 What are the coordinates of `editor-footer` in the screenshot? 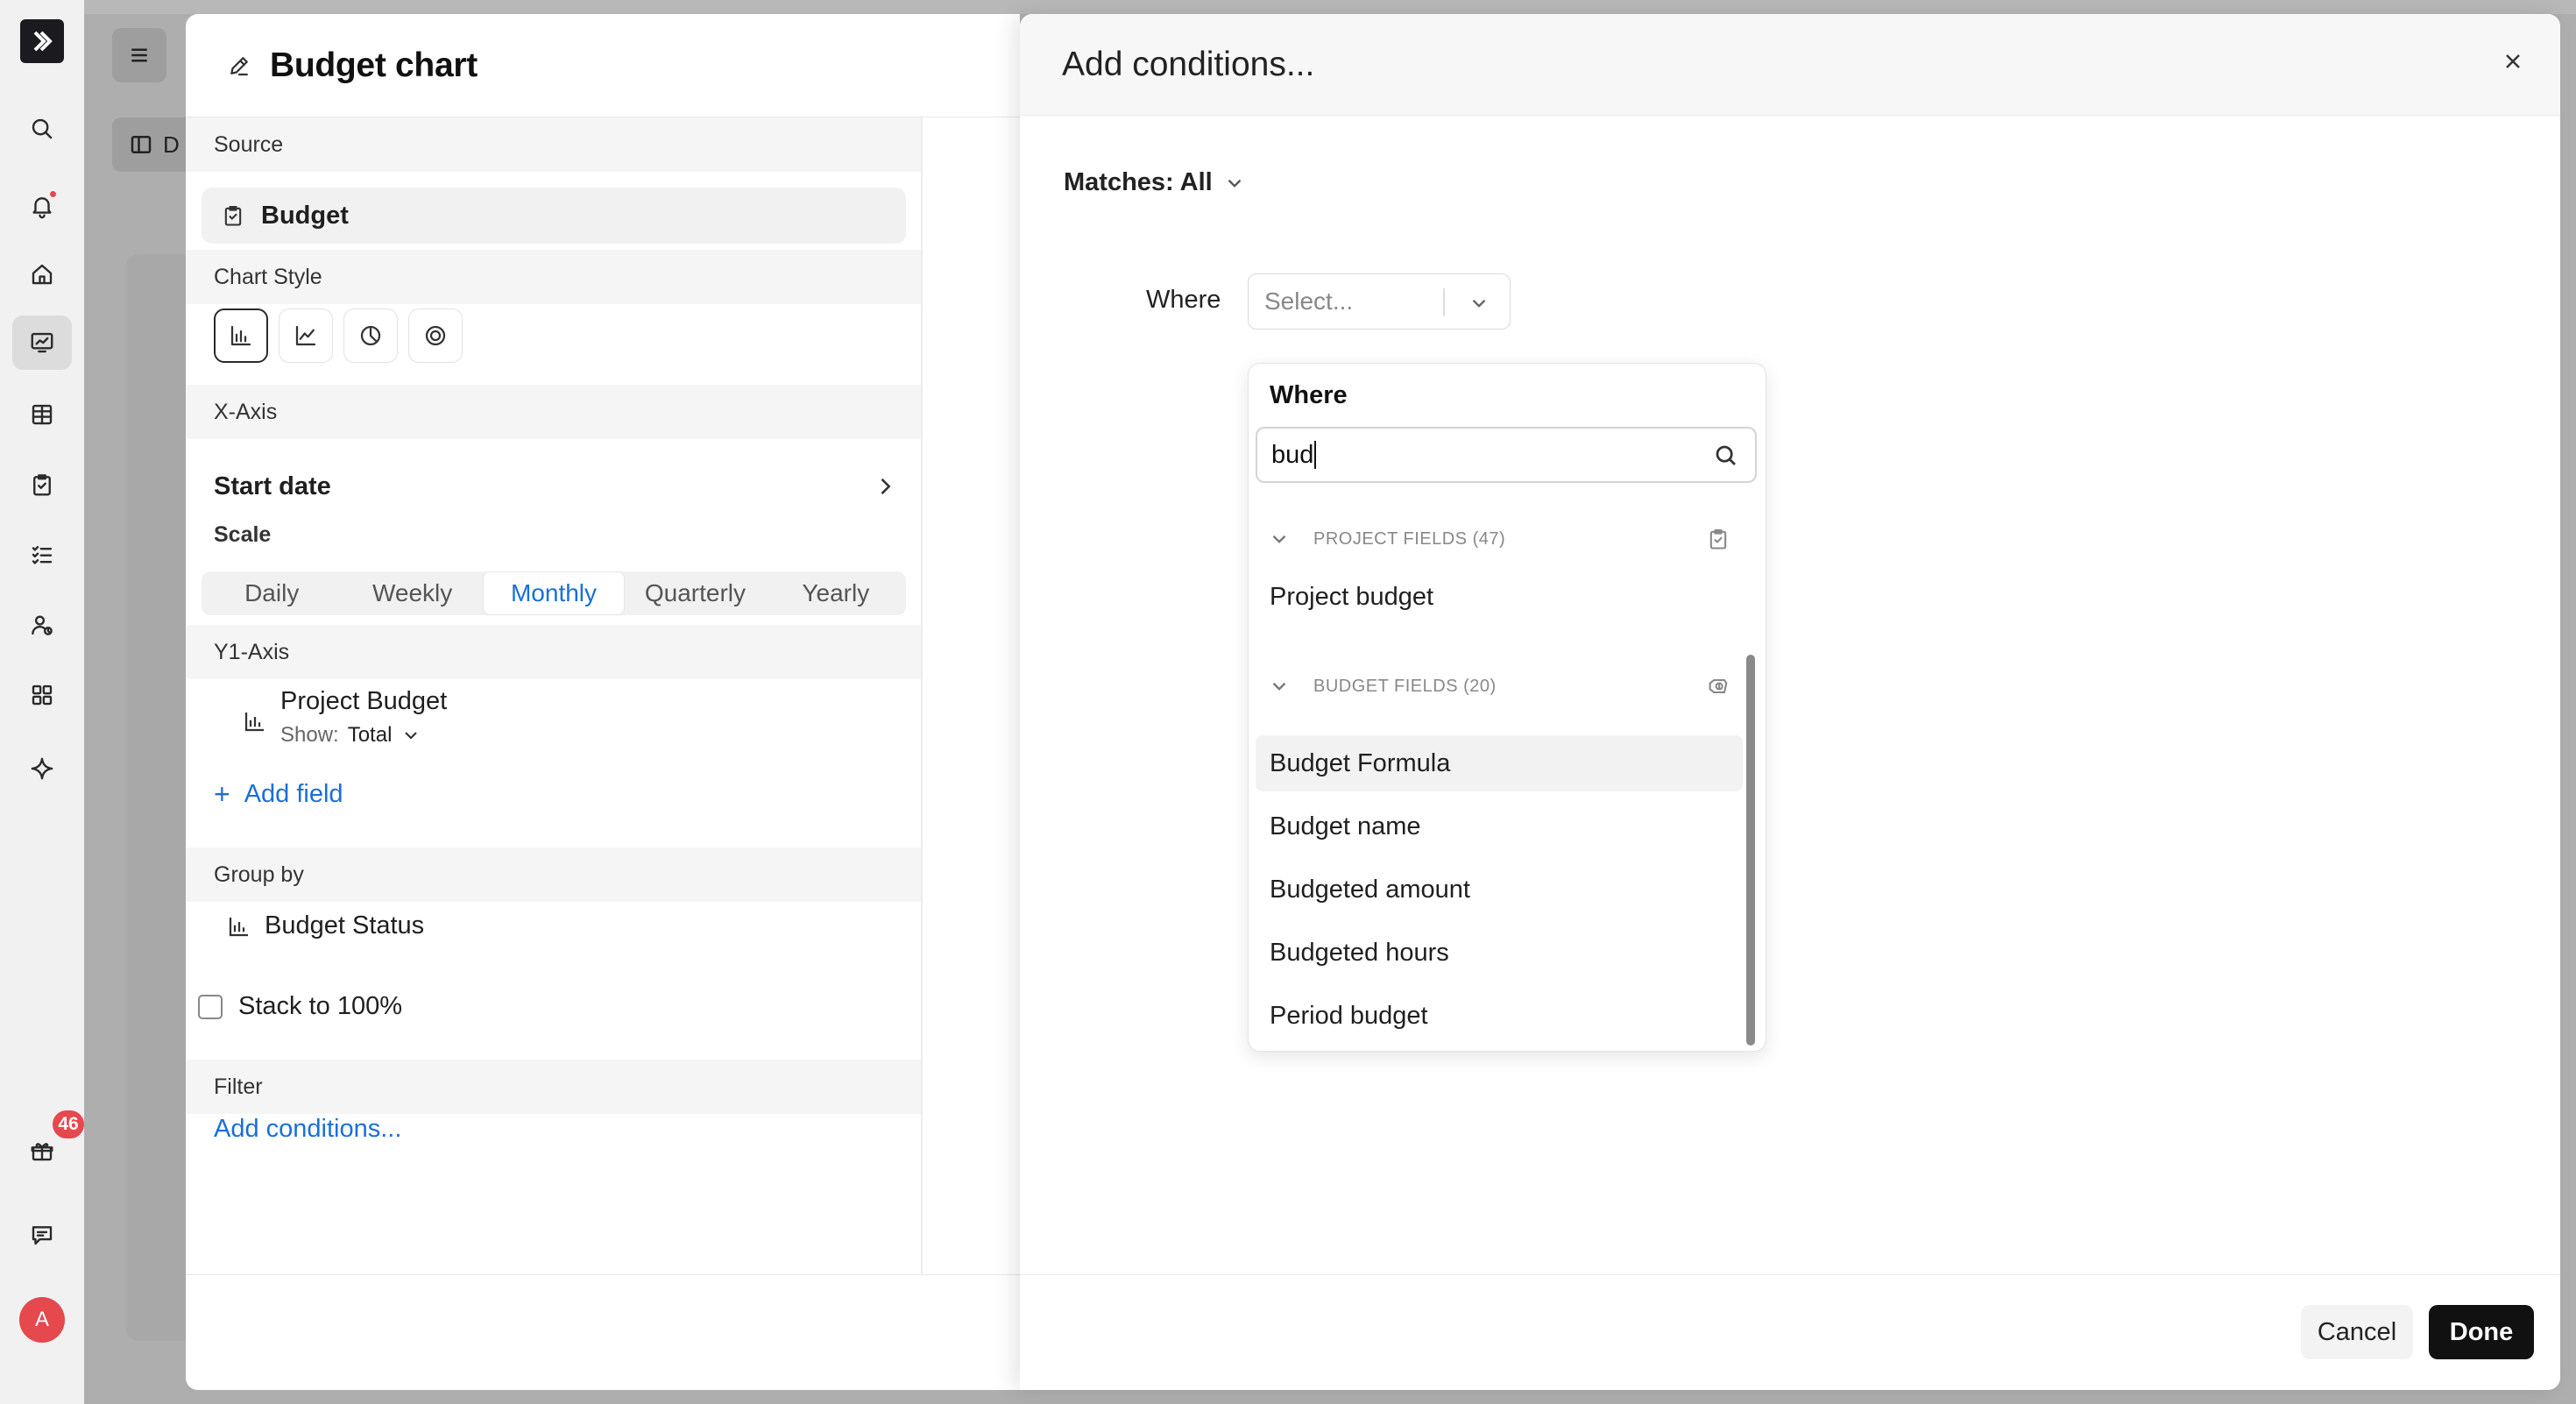 It's located at (603, 1332).